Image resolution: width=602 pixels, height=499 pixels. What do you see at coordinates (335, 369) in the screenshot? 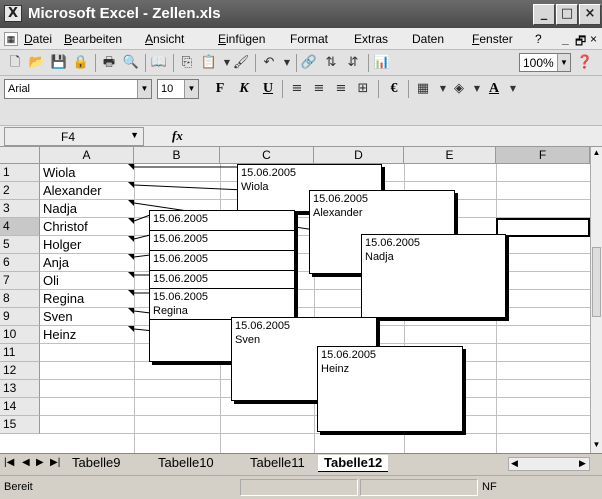
I see `comment-author: Heinz` at bounding box center [335, 369].